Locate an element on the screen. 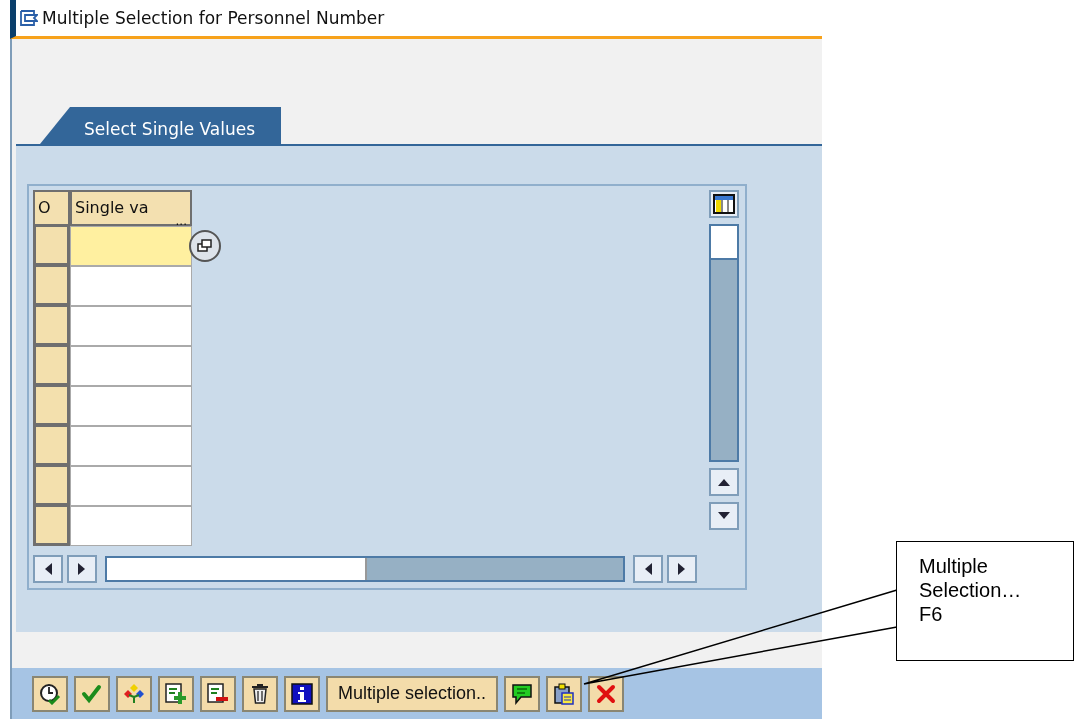 Image resolution: width=1076 pixels, height=719 pixels. vertical-scrollbar is located at coordinates (724, 343).